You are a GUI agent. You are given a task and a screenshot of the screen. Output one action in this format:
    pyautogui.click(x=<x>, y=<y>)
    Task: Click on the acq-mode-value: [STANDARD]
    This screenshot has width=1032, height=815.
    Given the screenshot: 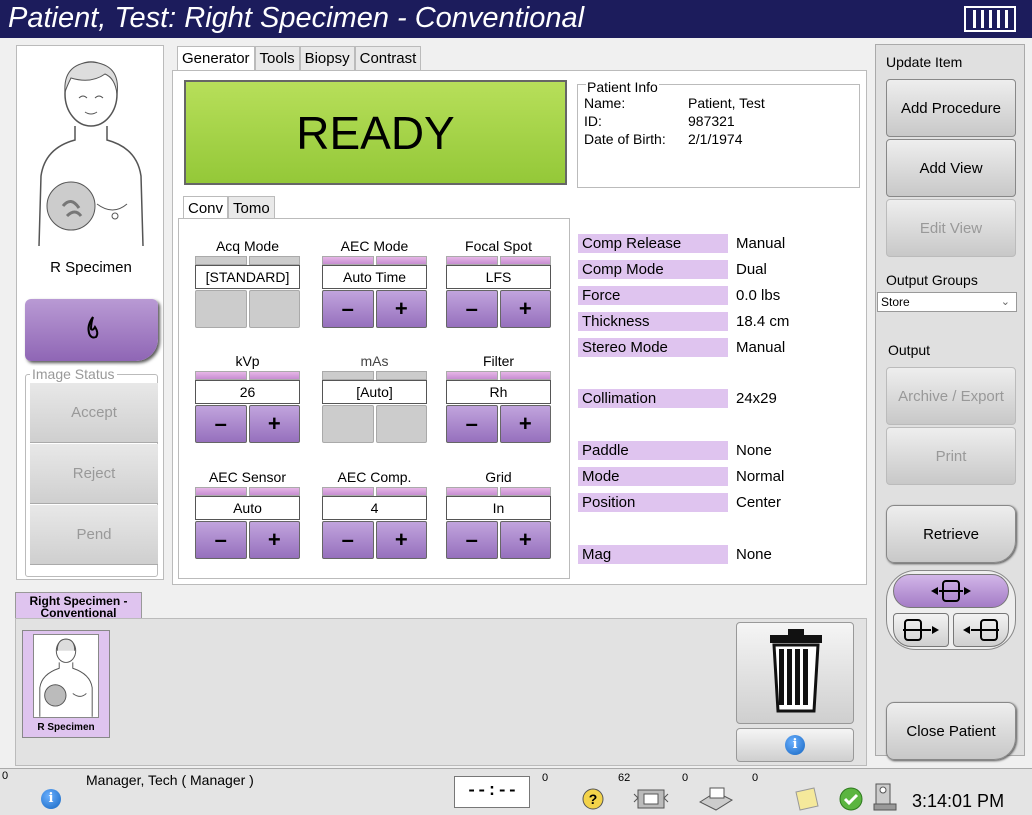 What is the action you would take?
    pyautogui.click(x=247, y=277)
    